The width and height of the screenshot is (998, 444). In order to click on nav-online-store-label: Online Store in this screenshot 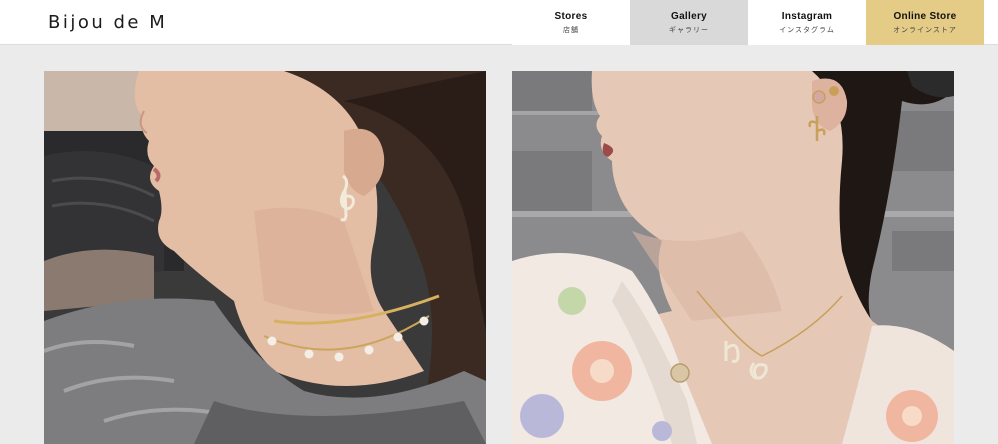, I will do `click(925, 16)`.